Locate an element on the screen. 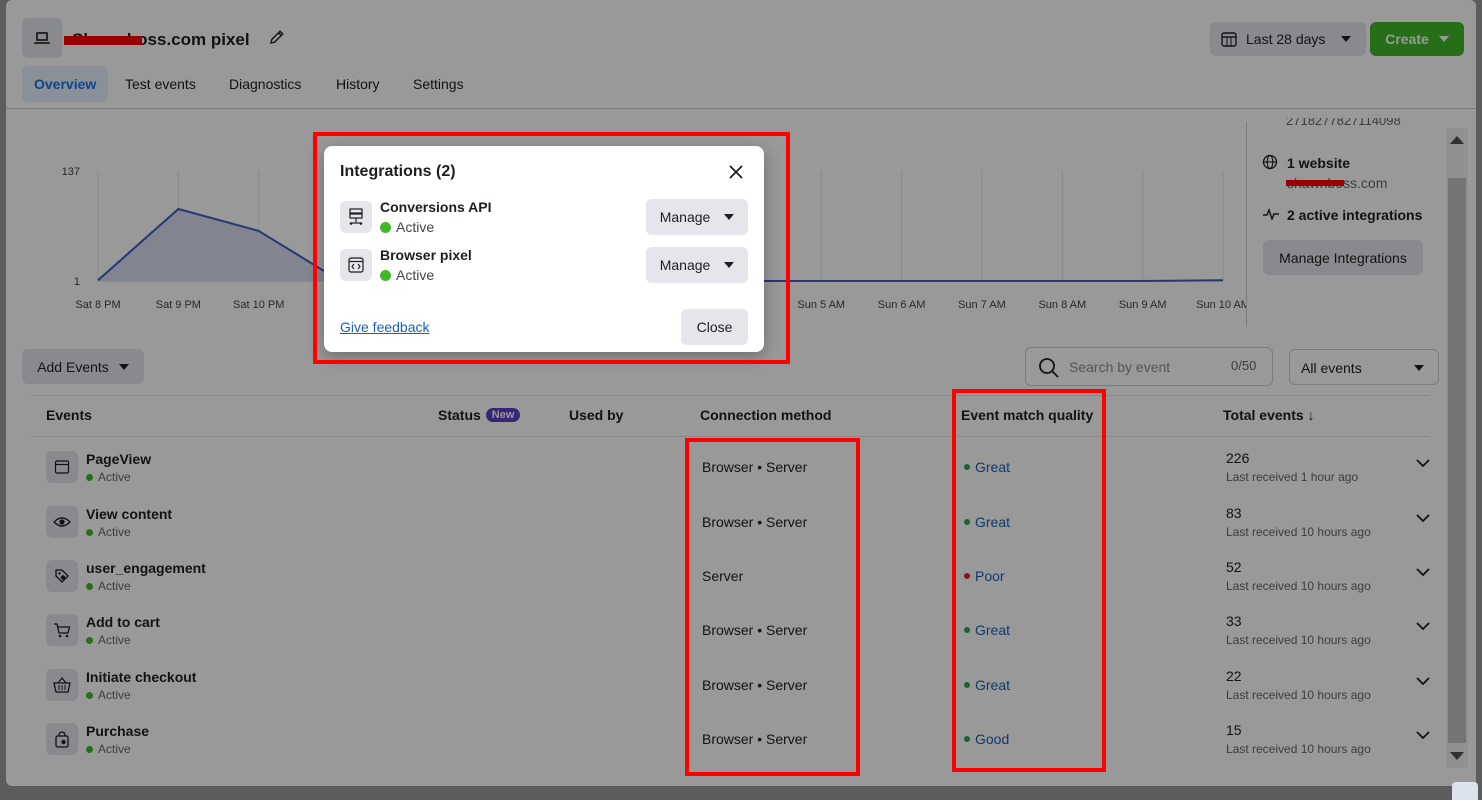 Image resolution: width=1482 pixels, height=800 pixels. annotation-box-event-match-quality is located at coordinates (1029, 580).